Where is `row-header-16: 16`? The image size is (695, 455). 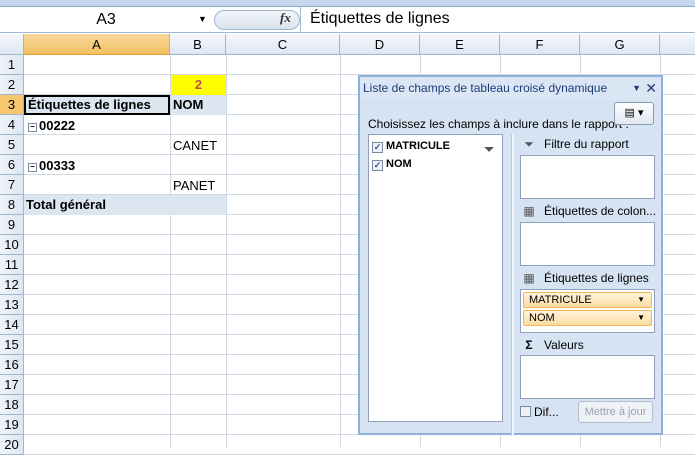
row-header-16: 16 is located at coordinates (12, 365).